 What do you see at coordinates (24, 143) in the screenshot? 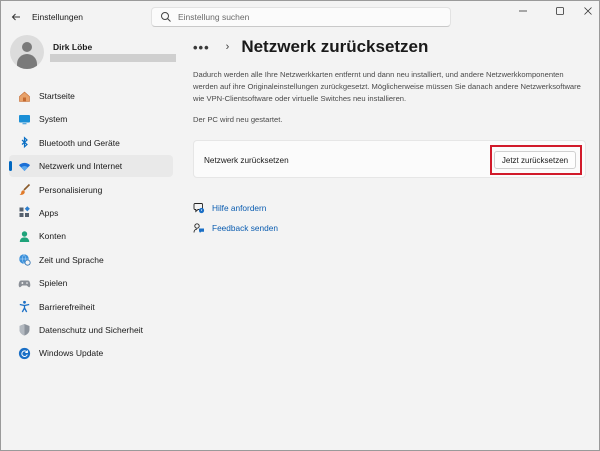
I see `bluetooth-icon` at bounding box center [24, 143].